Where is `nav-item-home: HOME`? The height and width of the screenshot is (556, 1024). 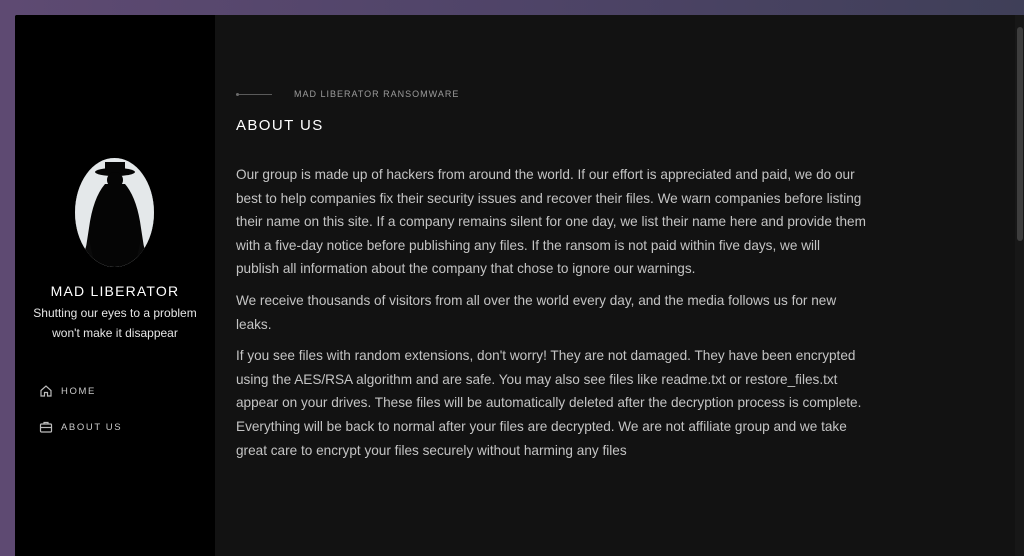 nav-item-home: HOME is located at coordinates (67, 391).